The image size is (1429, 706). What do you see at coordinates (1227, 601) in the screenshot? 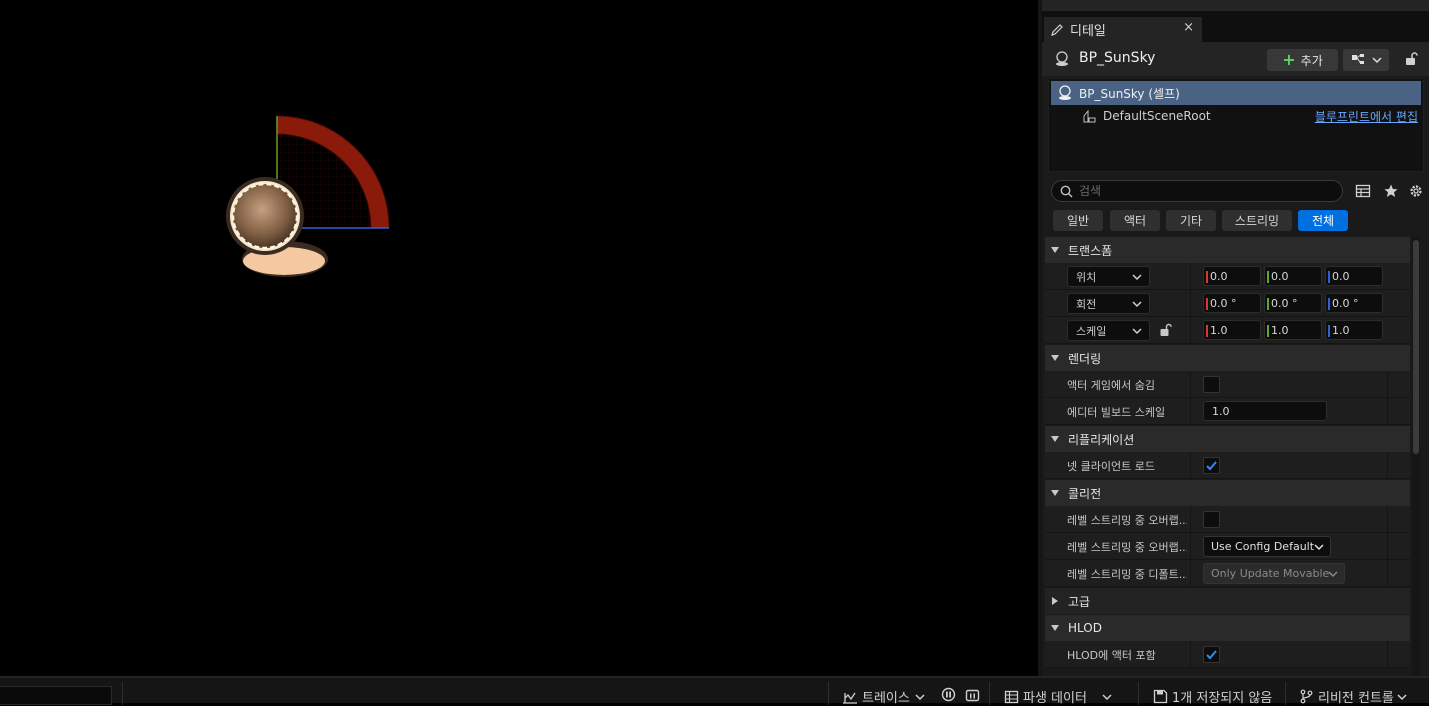
I see `category-advanced: 고급` at bounding box center [1227, 601].